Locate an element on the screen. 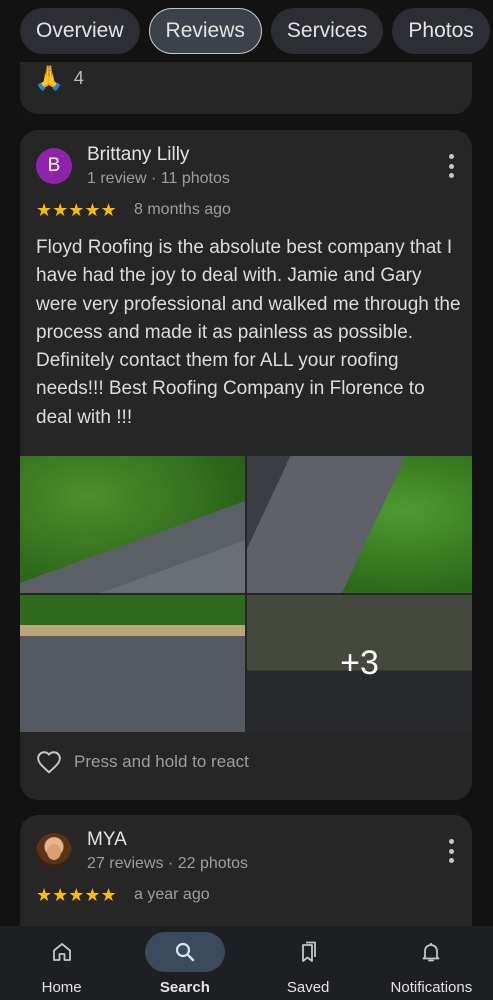  review-photo-more: +3 is located at coordinates (359, 663).